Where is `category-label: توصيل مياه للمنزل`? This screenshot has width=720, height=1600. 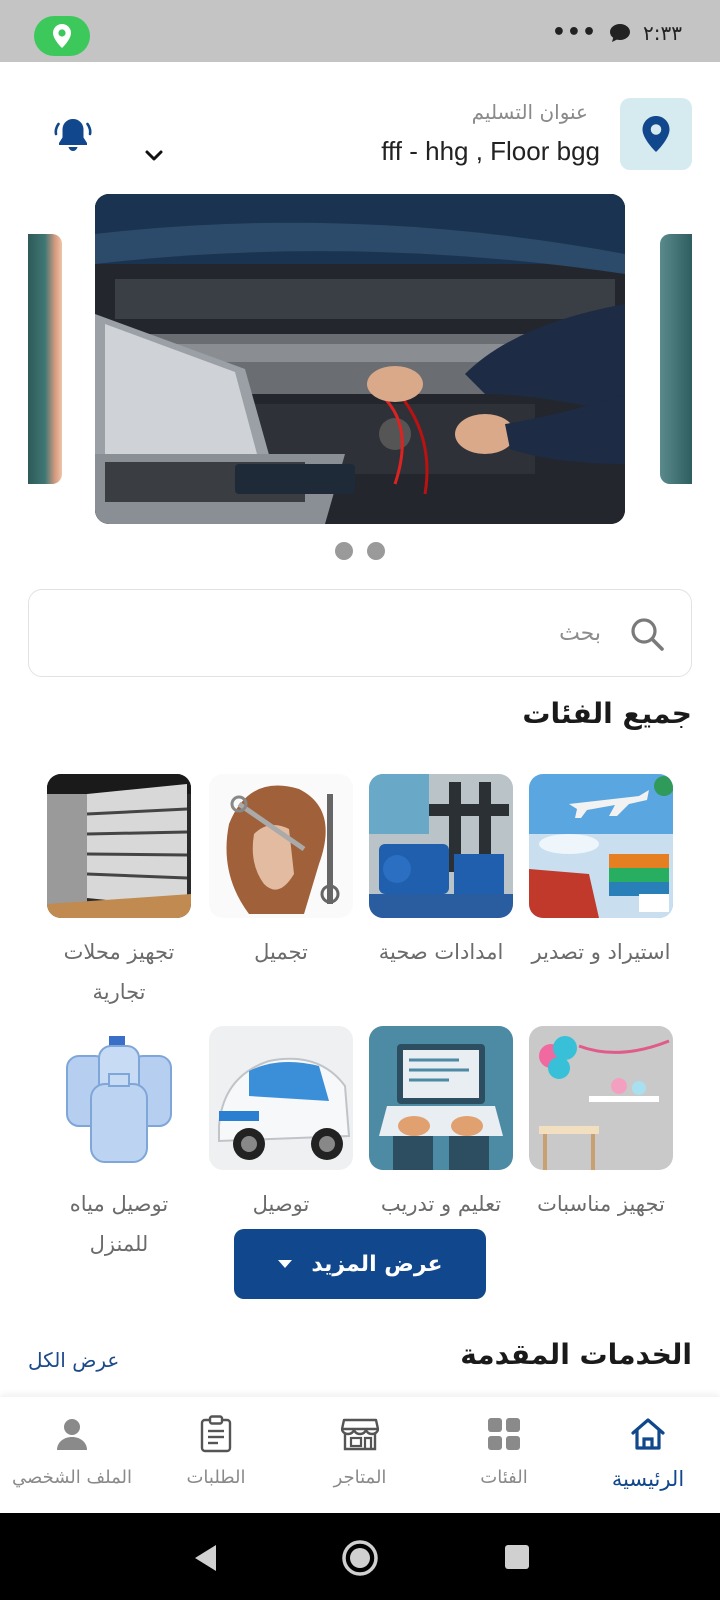
category-label: توصيل مياه للمنزل is located at coordinates (119, 1224).